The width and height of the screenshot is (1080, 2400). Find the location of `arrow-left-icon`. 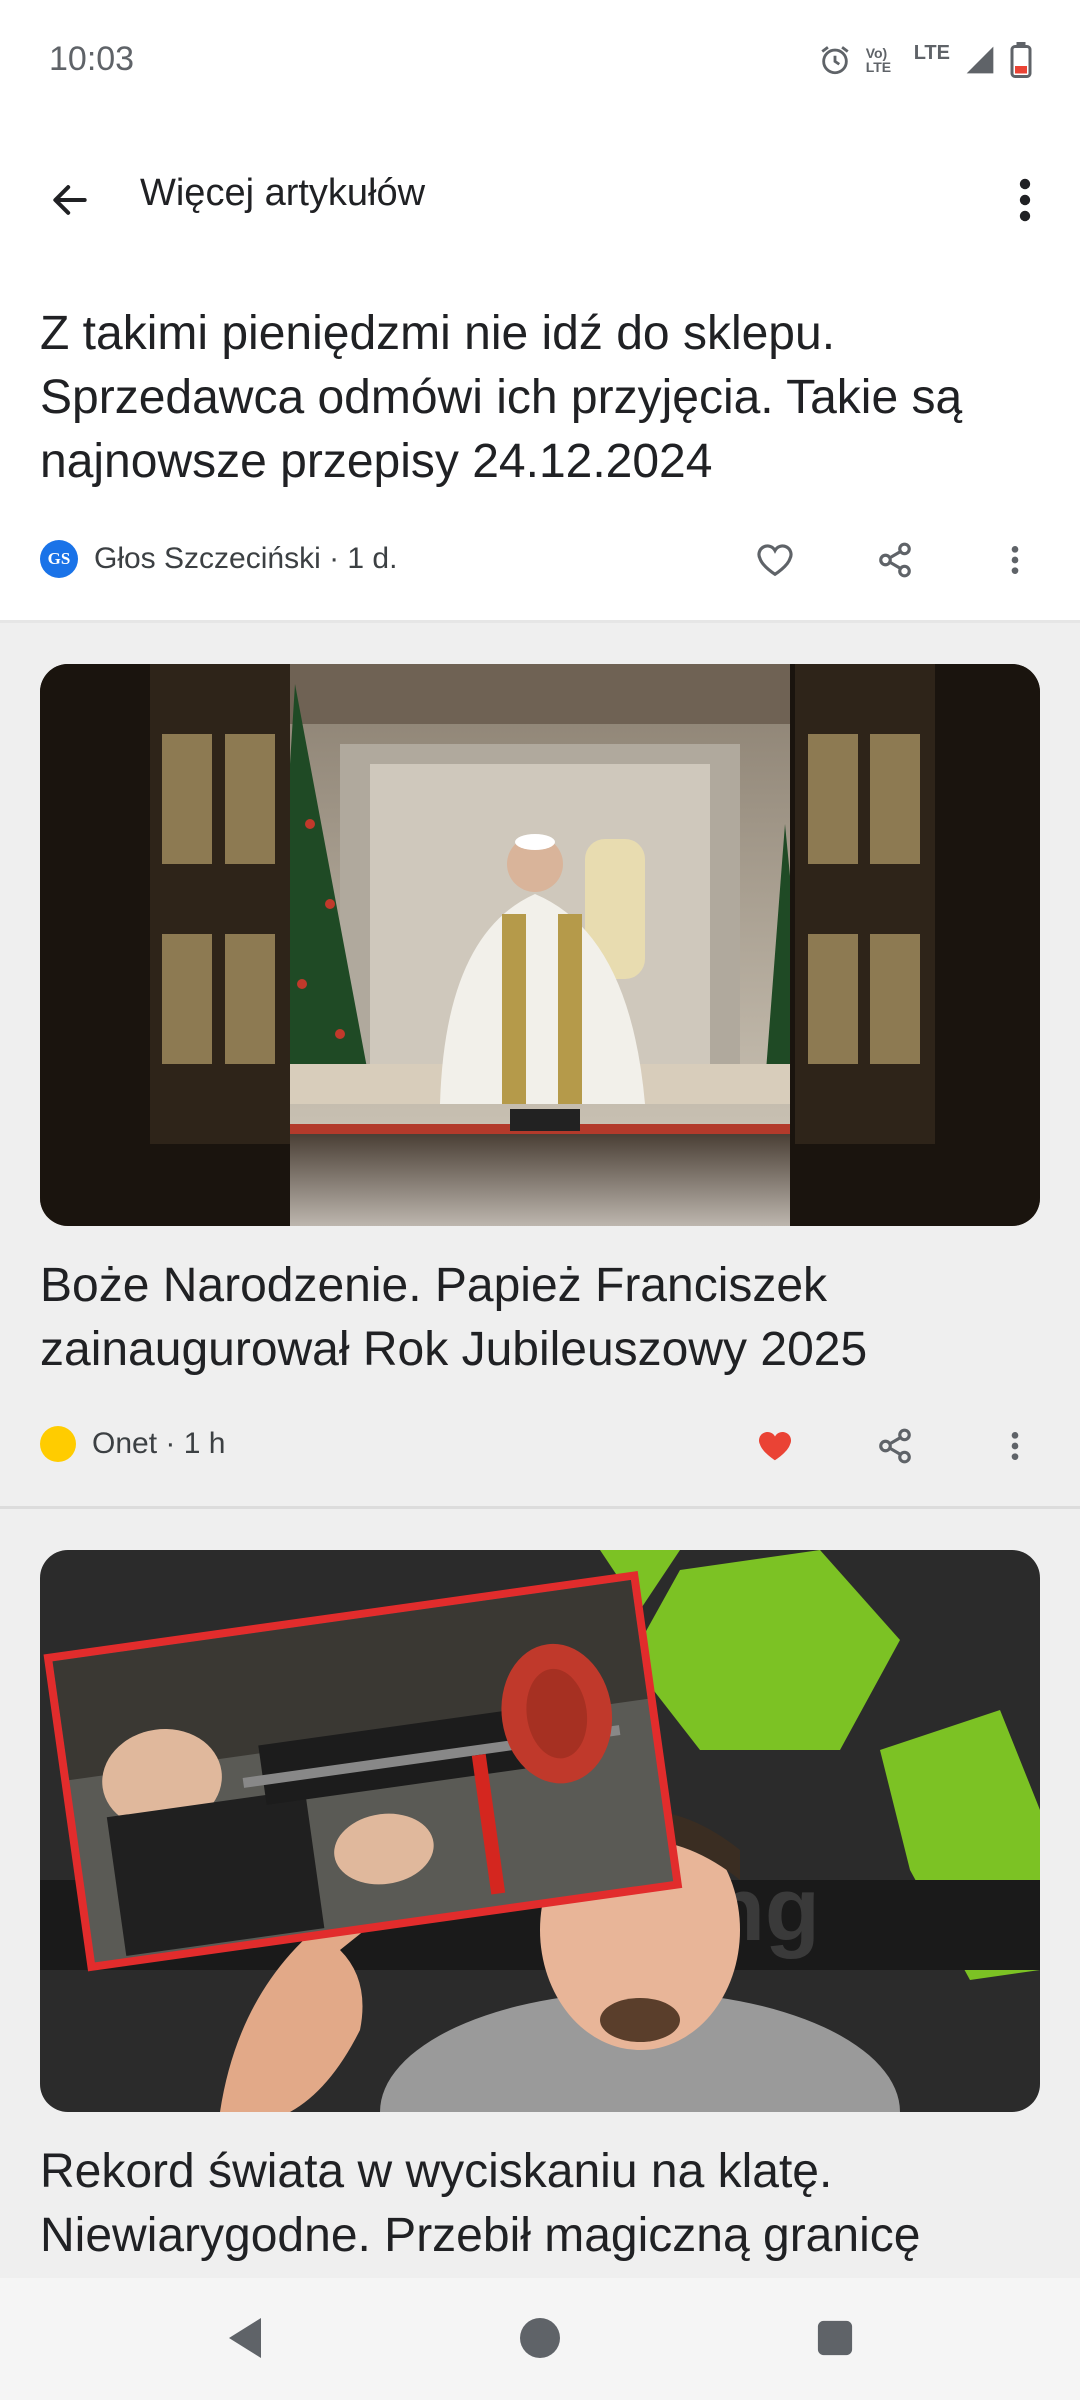

arrow-left-icon is located at coordinates (70, 200).